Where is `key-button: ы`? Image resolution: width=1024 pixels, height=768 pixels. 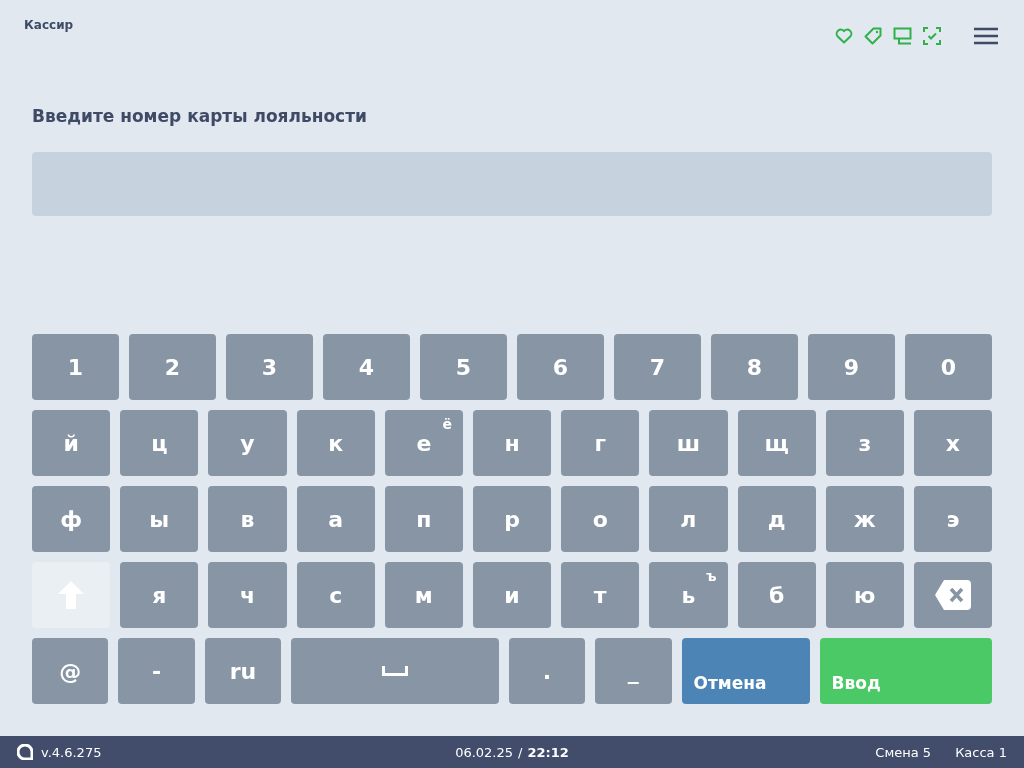 key-button: ы is located at coordinates (159, 519).